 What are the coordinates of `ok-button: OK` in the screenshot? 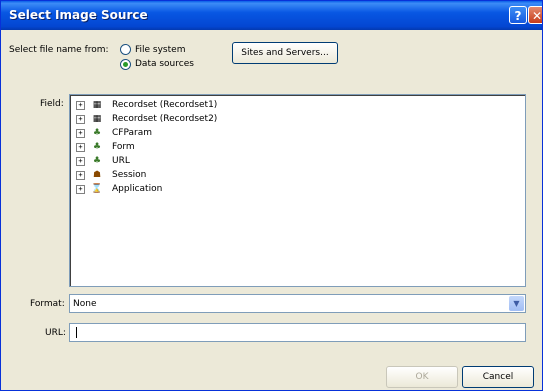 It's located at (422, 377).